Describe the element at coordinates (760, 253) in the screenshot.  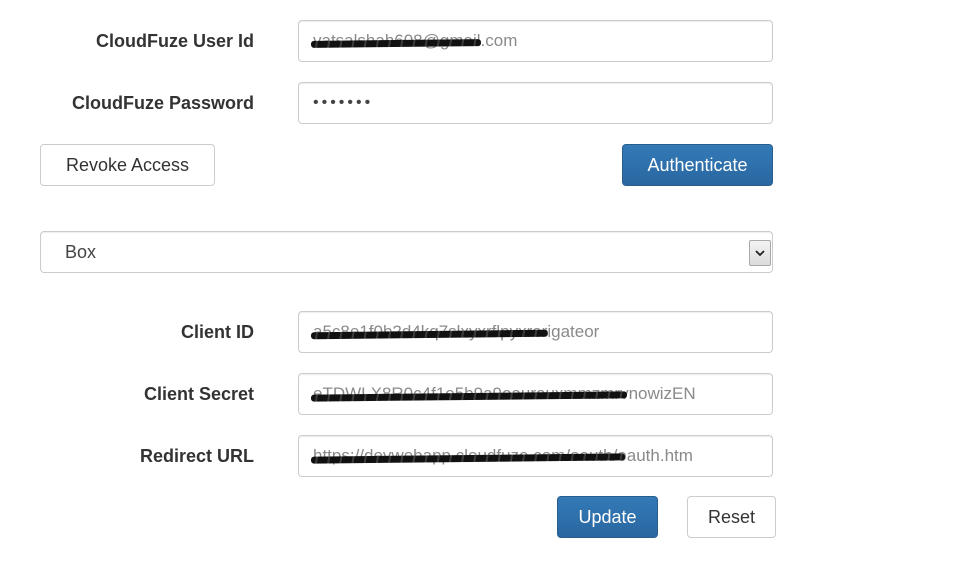
I see `chevron-down-icon` at that location.